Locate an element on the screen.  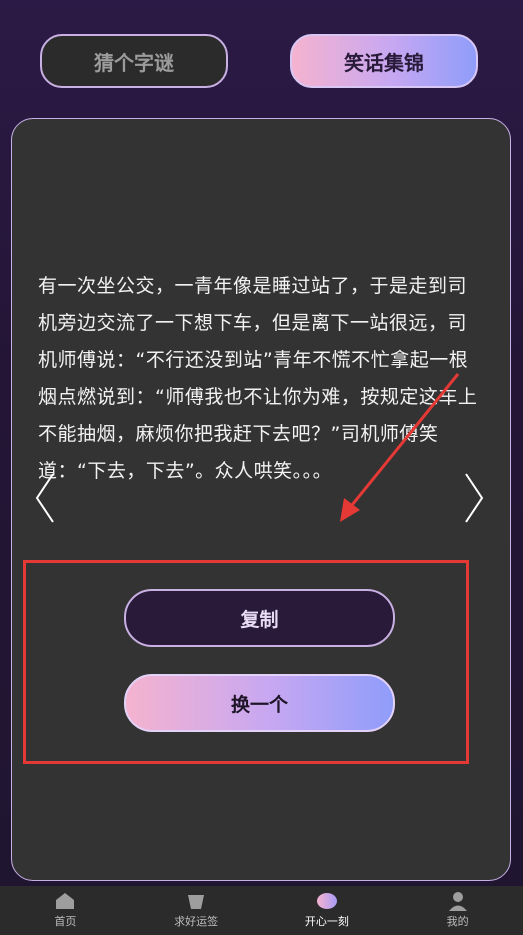
nav-item-profile: 我的 is located at coordinates (457, 910).